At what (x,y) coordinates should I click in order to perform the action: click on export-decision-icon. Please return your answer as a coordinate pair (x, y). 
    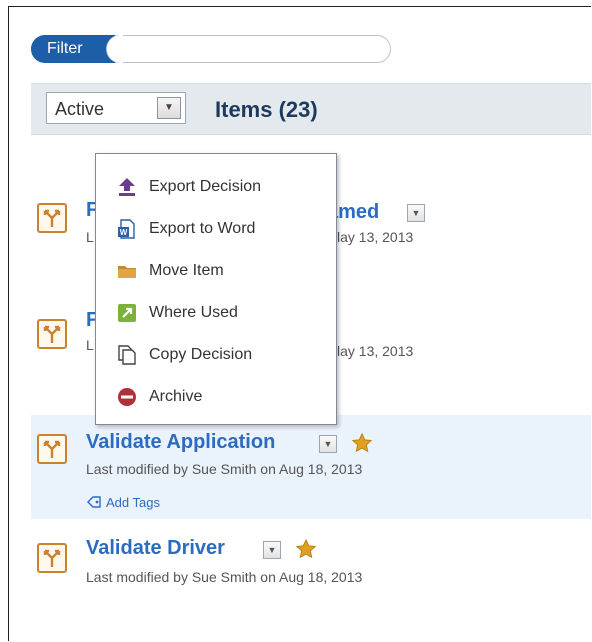
    Looking at the image, I should click on (127, 187).